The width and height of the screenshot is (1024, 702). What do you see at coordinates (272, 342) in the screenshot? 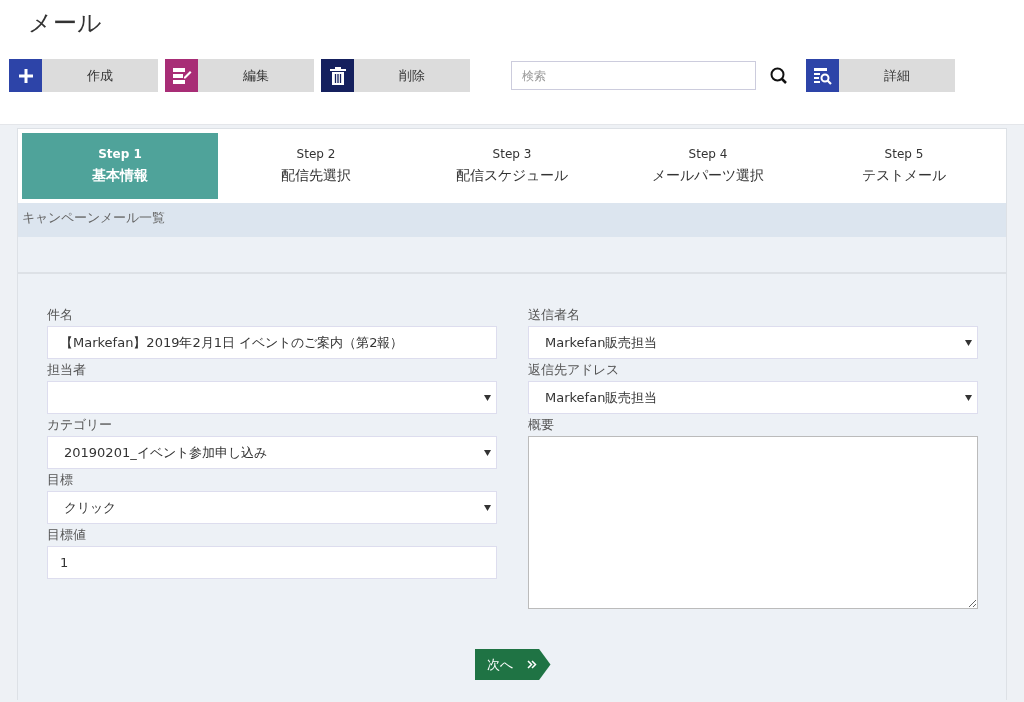
I see `text-field: 【Markefan】2019年2月1日 イベントのご案内（第2報）` at bounding box center [272, 342].